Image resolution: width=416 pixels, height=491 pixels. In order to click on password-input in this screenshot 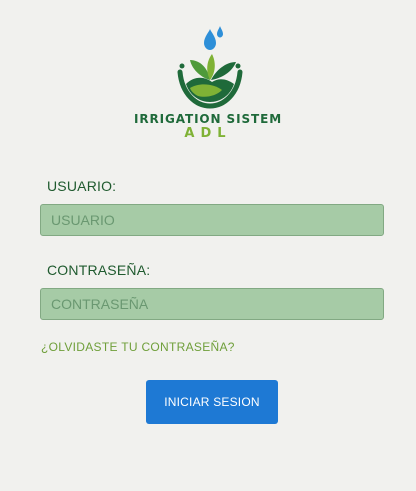, I will do `click(212, 304)`.